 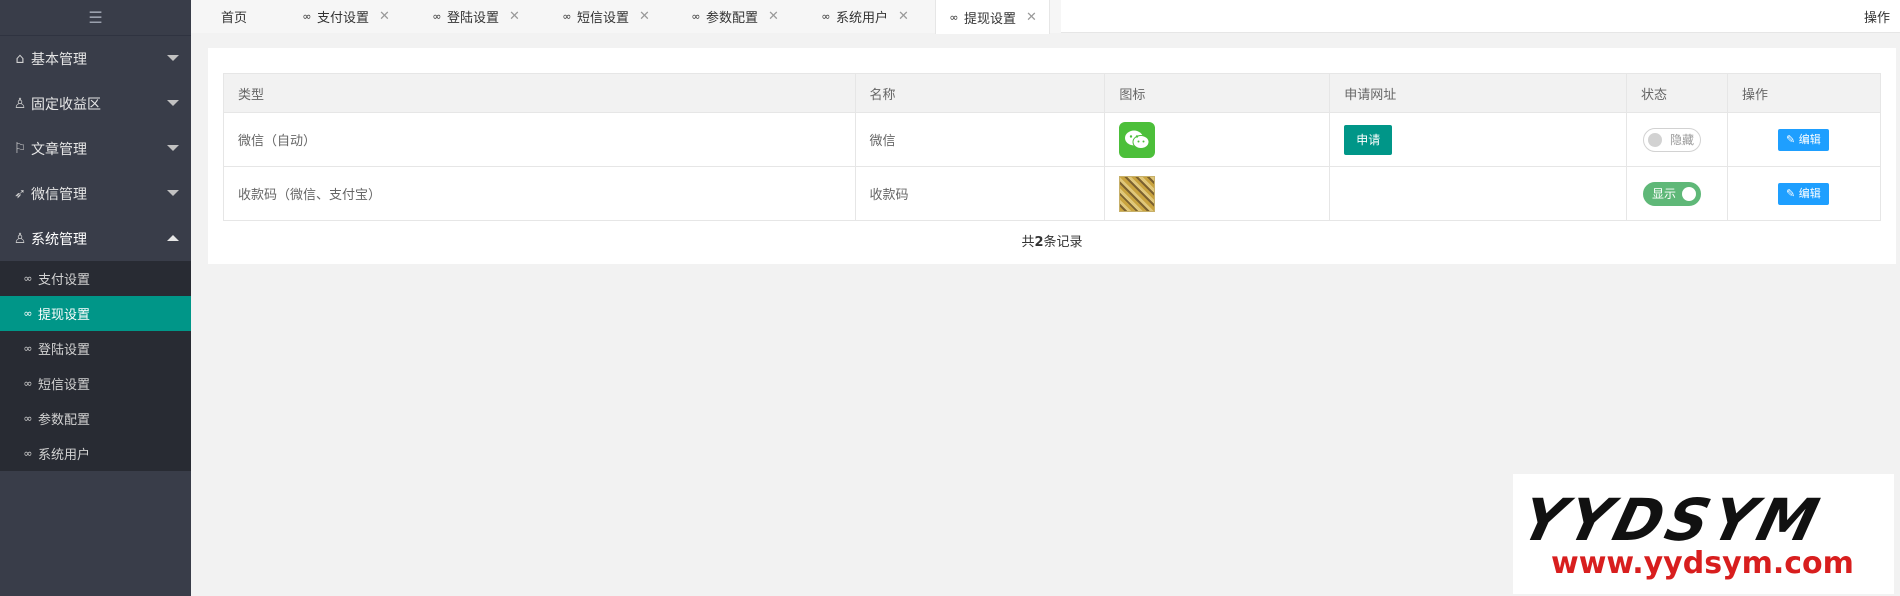 I want to click on tab-sms-settings: ∞ 短信设置 ✕, so click(x=605, y=16).